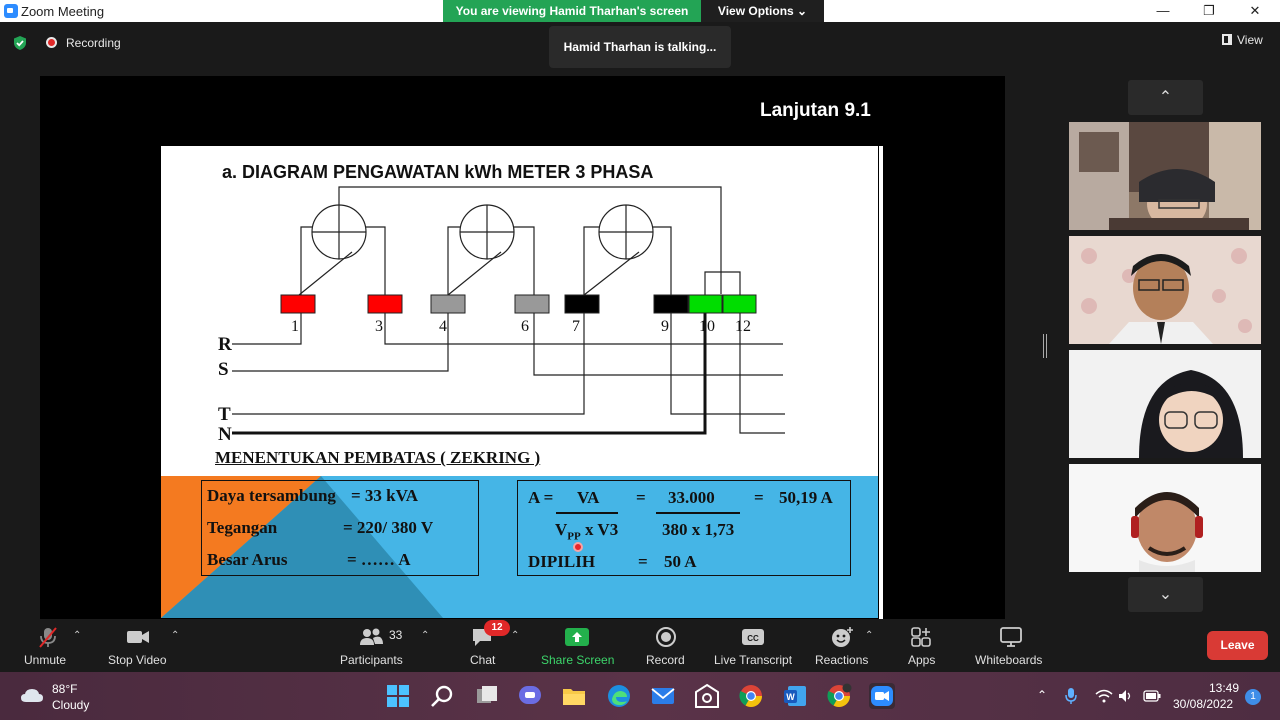  Describe the element at coordinates (1009, 660) in the screenshot. I see `whiteboards-label: Whiteboards` at that location.